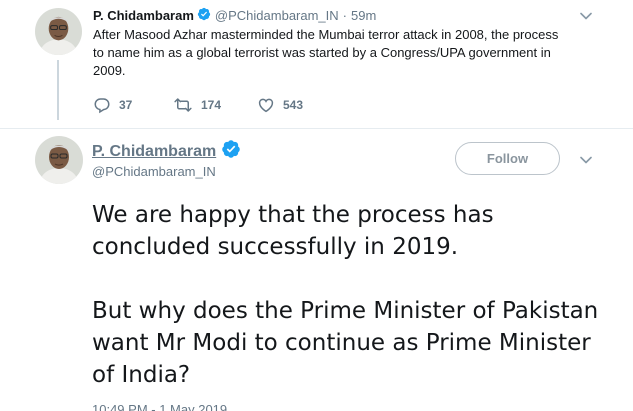  What do you see at coordinates (102, 106) in the screenshot?
I see `reply-icon` at bounding box center [102, 106].